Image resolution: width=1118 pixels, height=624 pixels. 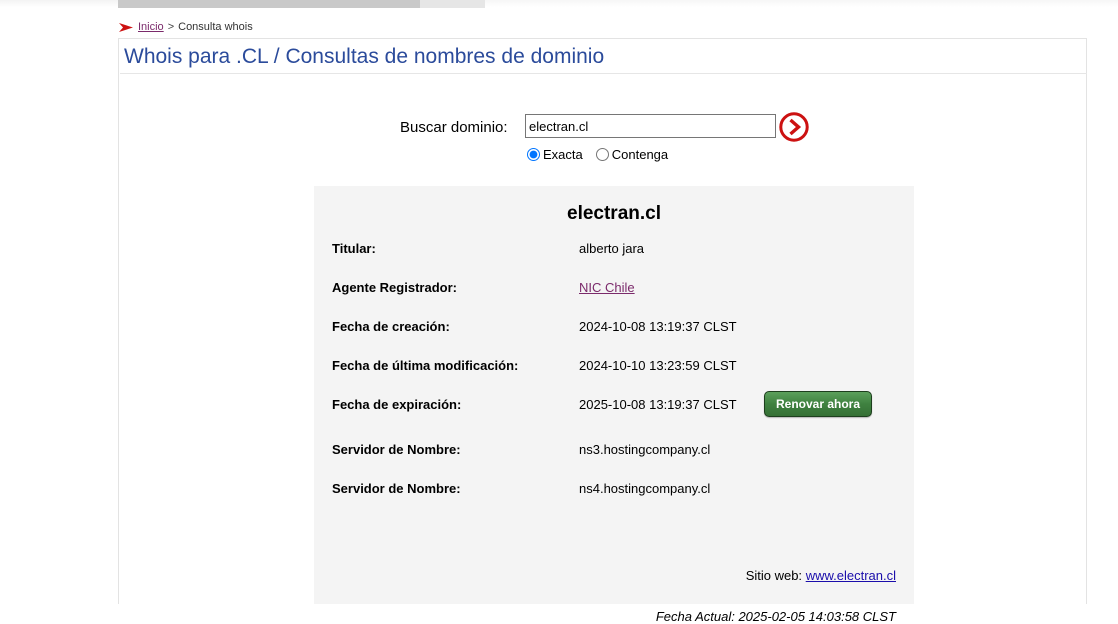 I want to click on breadcrumb: Inicio > Consulta whois, so click(x=185, y=27).